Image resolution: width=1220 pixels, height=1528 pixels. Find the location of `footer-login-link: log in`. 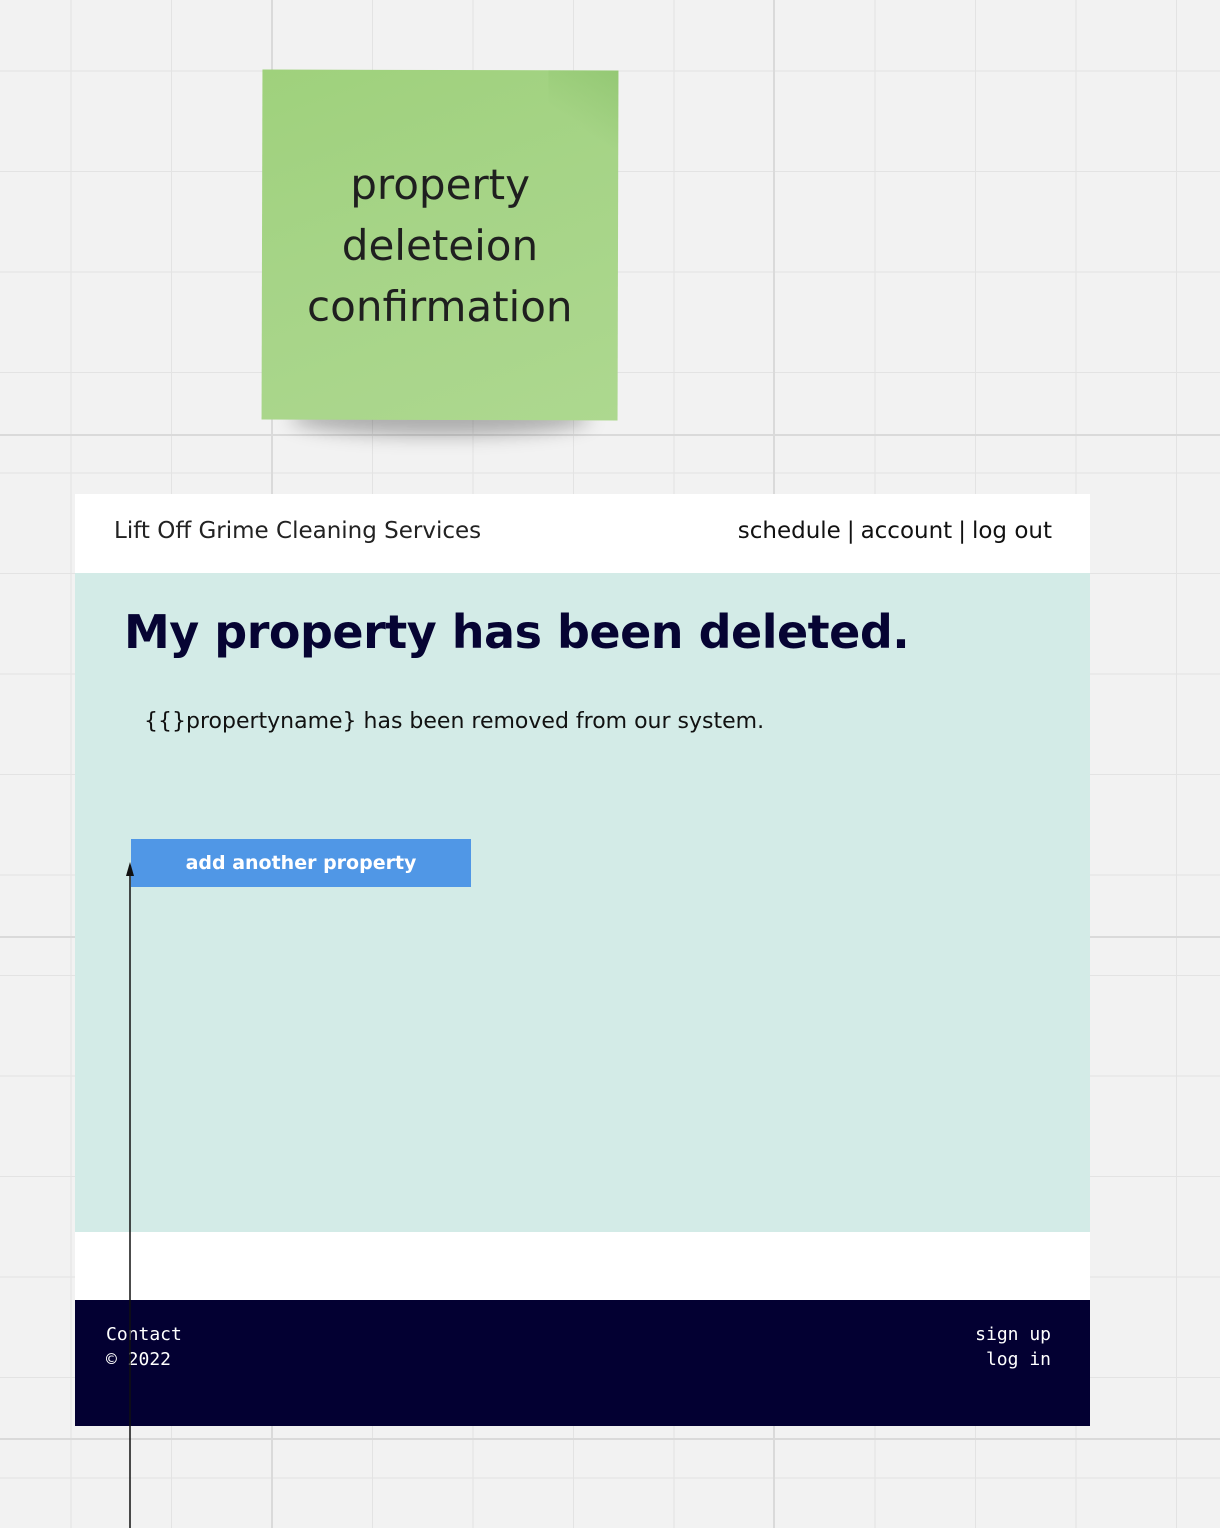

footer-login-link: log in is located at coordinates (1013, 1359).